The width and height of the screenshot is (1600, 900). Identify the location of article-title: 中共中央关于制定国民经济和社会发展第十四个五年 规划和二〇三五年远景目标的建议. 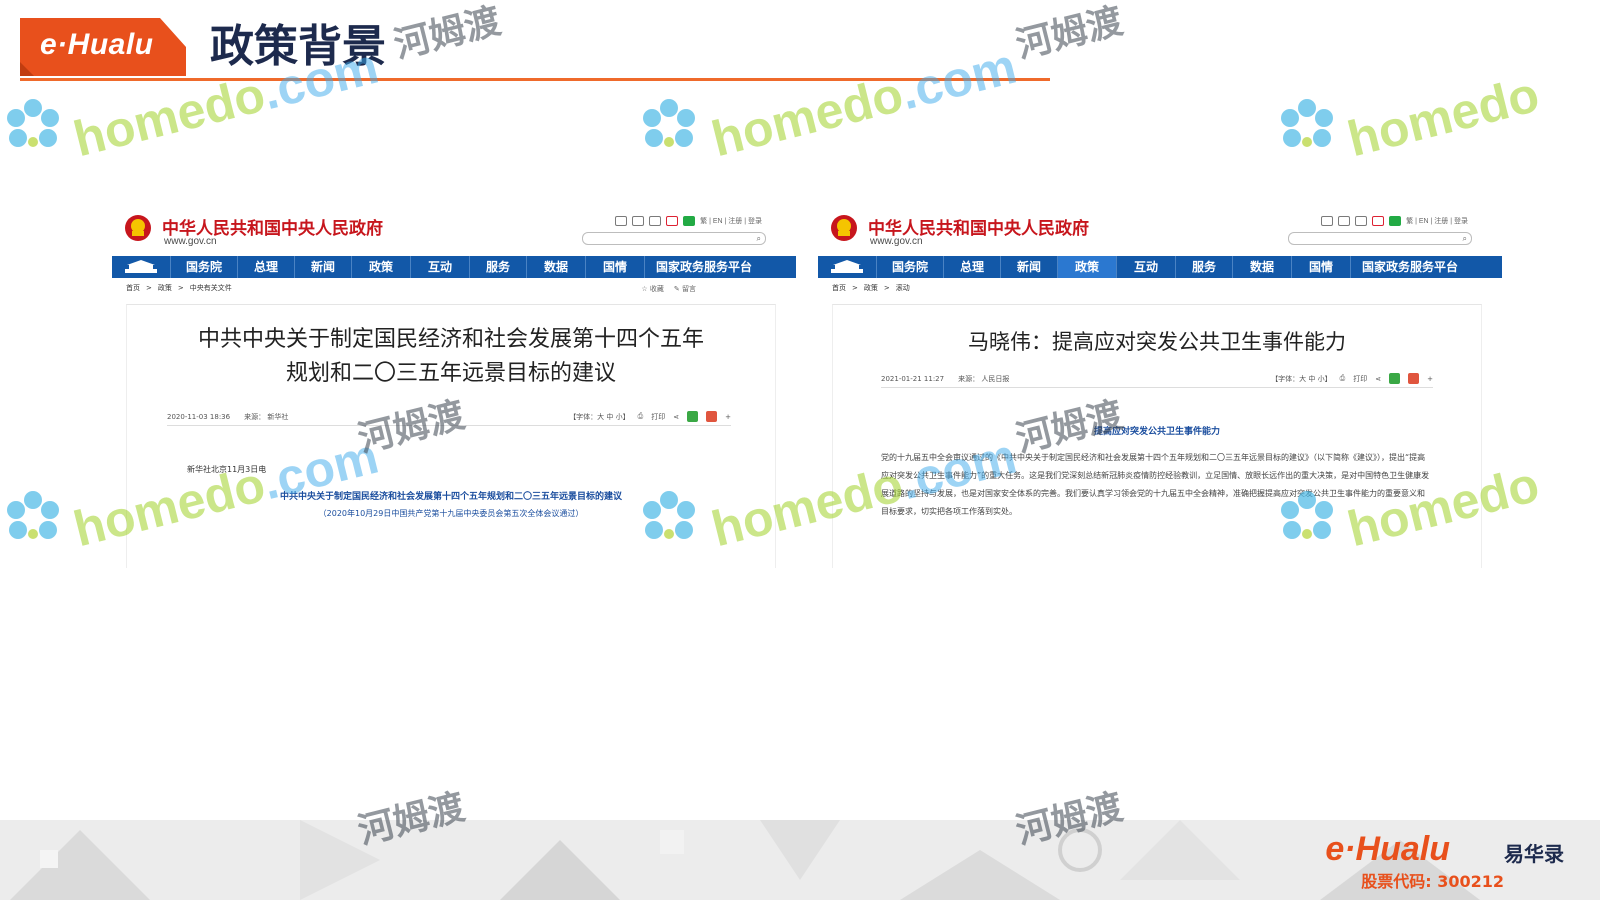
(451, 357).